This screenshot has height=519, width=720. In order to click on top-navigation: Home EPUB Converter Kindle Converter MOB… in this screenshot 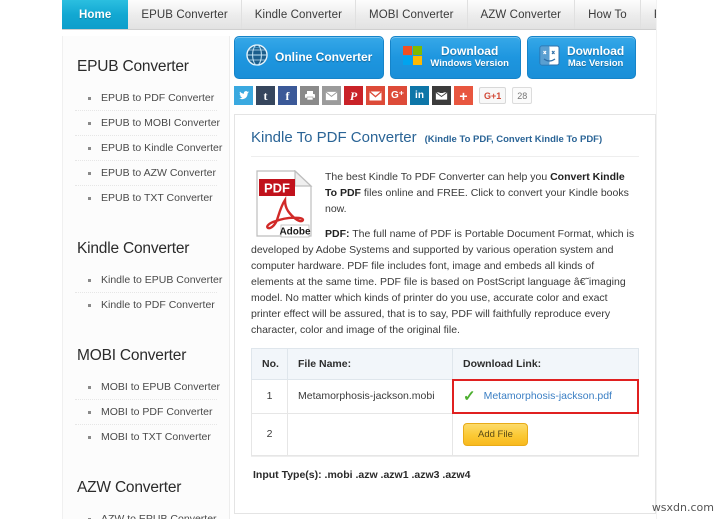, I will do `click(390, 15)`.